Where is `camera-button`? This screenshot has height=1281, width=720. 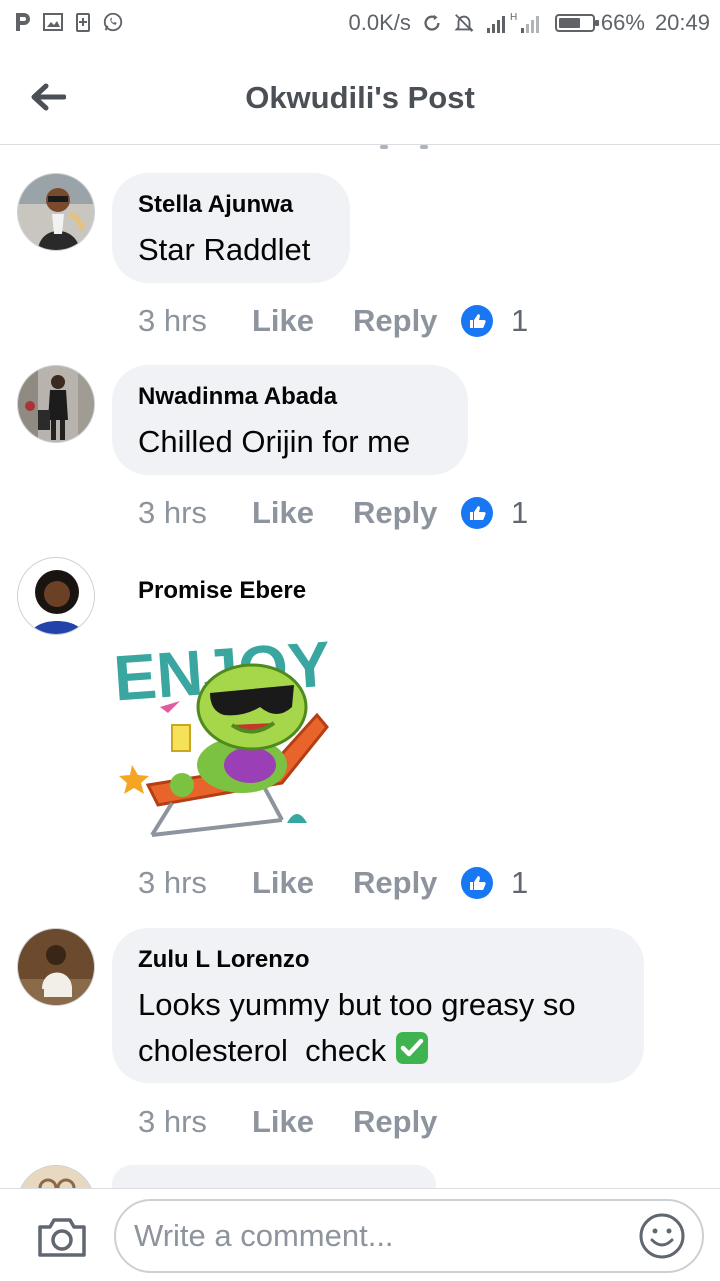
camera-button is located at coordinates (62, 1237).